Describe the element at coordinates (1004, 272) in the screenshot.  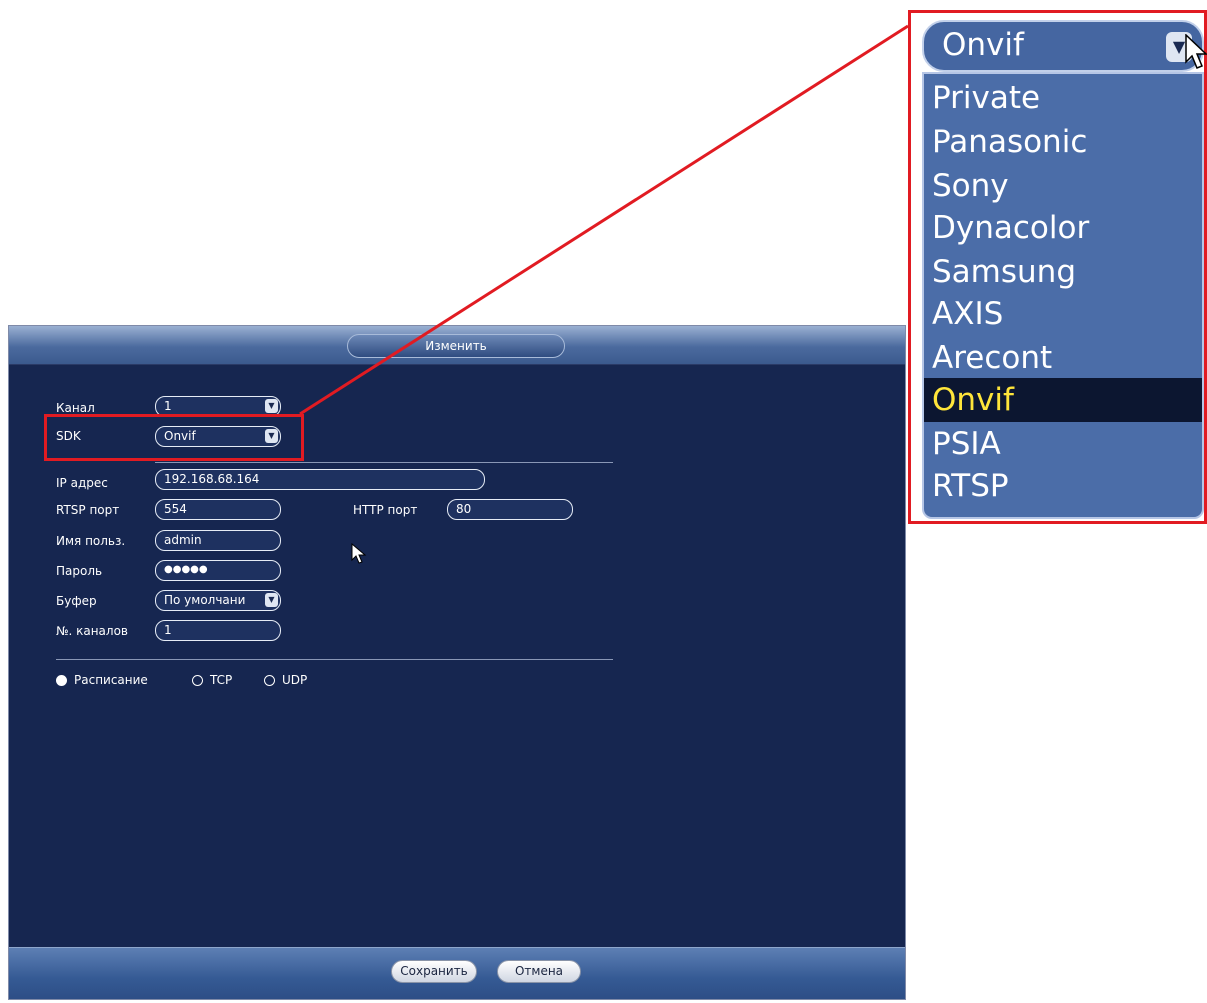
I see `sdk-option-samsung: Samsung` at that location.